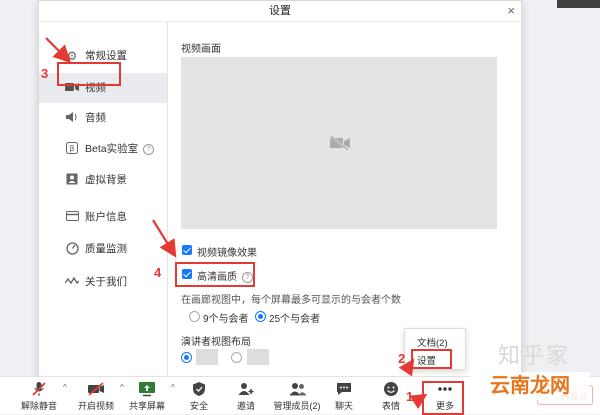 The image size is (600, 415). Describe the element at coordinates (147, 389) in the screenshot. I see `share-screen-icon` at that location.